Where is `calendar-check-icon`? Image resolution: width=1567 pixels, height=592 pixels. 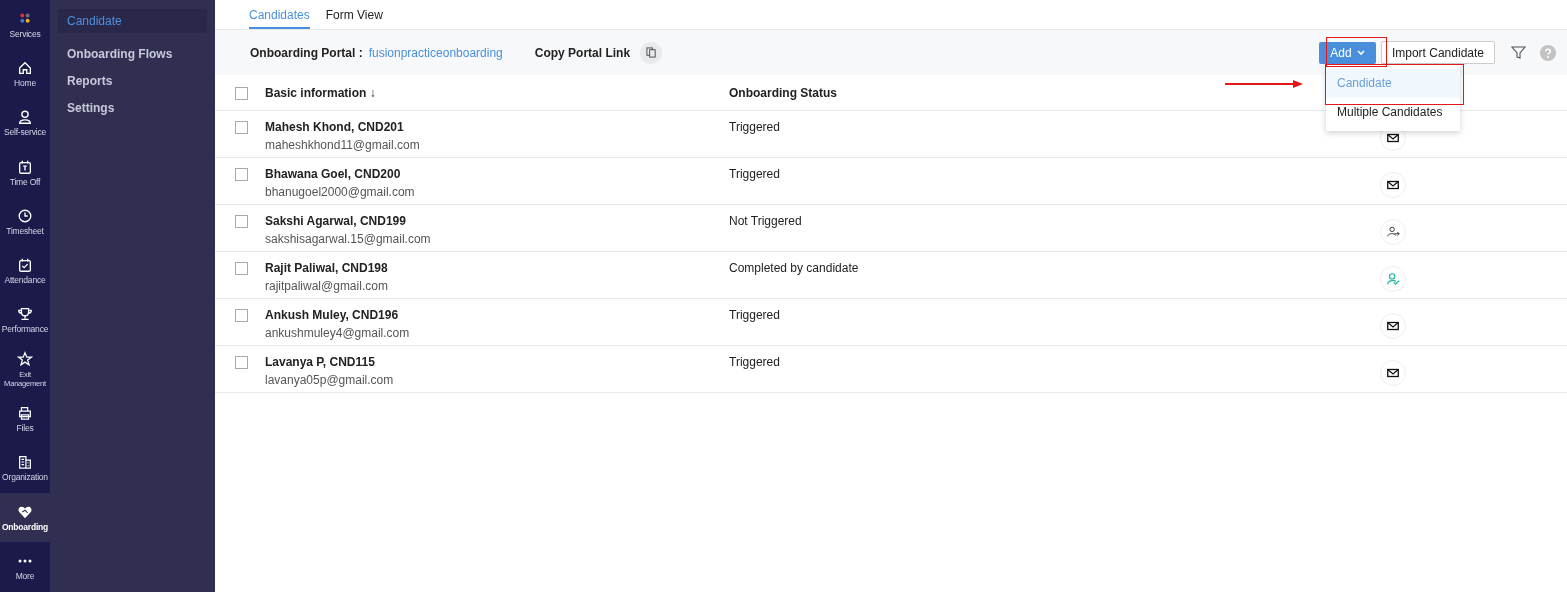
calendar-check-icon is located at coordinates (25, 265).